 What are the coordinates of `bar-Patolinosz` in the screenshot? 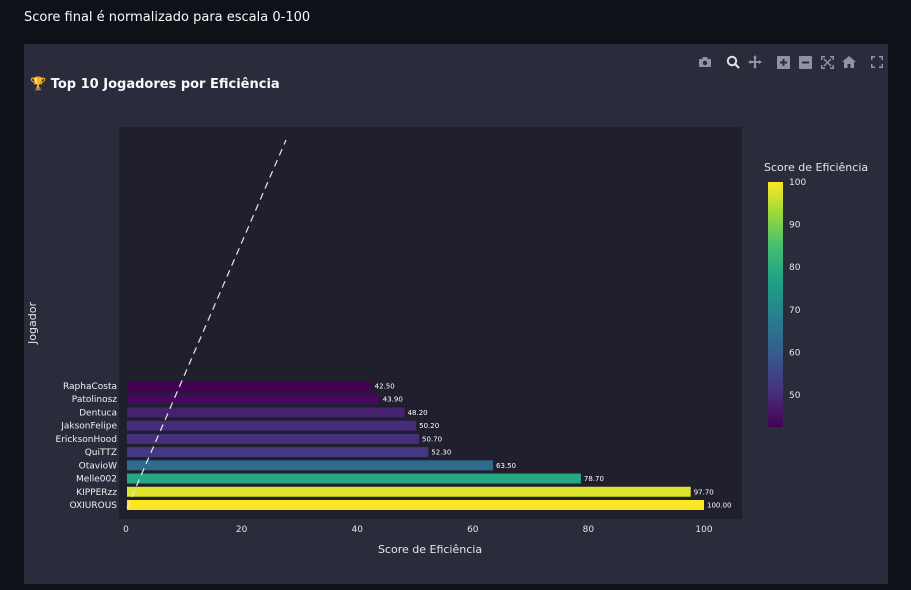 It's located at (253, 399).